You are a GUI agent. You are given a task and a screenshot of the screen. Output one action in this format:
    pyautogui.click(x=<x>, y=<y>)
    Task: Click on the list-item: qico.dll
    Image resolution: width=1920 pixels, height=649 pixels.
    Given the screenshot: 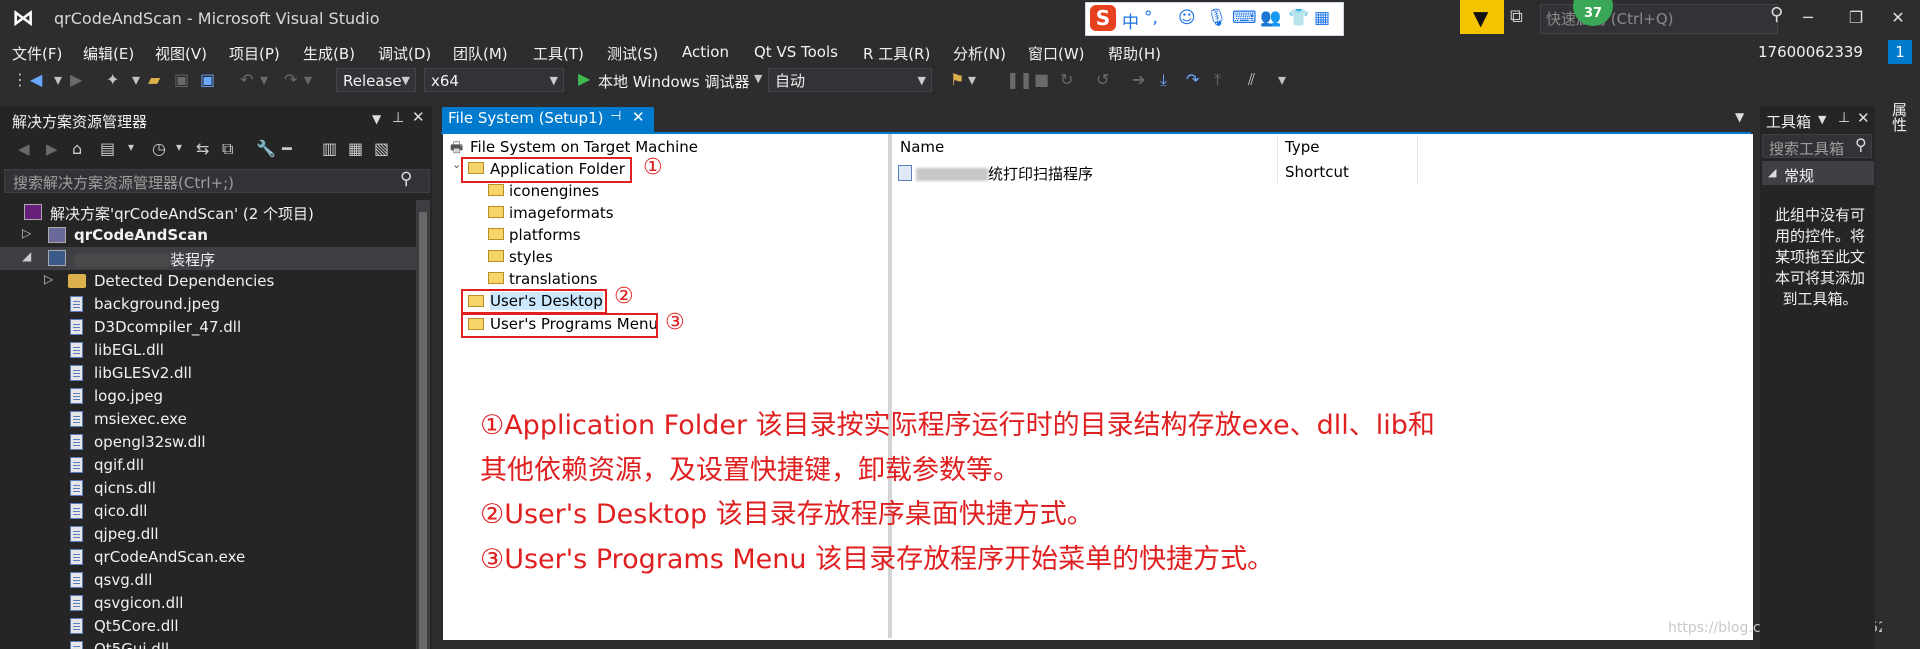 What is the action you would take?
    pyautogui.click(x=210, y=511)
    